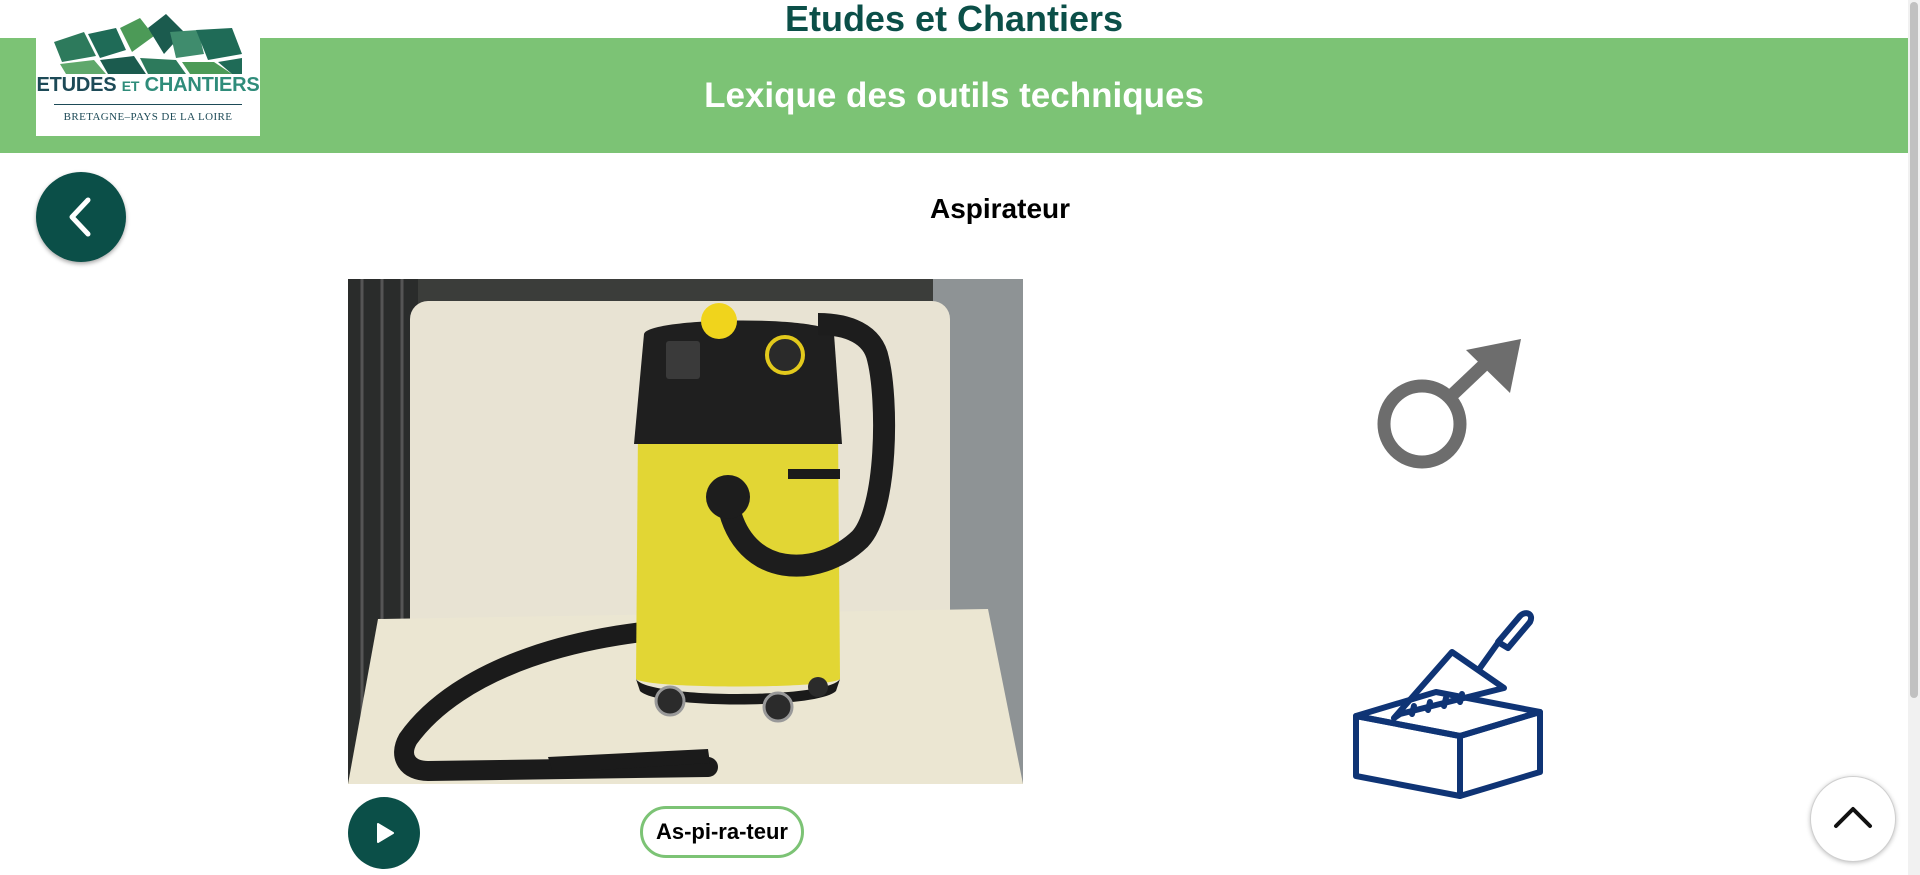 This screenshot has height=875, width=1920. What do you see at coordinates (1914, 350) in the screenshot?
I see `scrollbar-thumb` at bounding box center [1914, 350].